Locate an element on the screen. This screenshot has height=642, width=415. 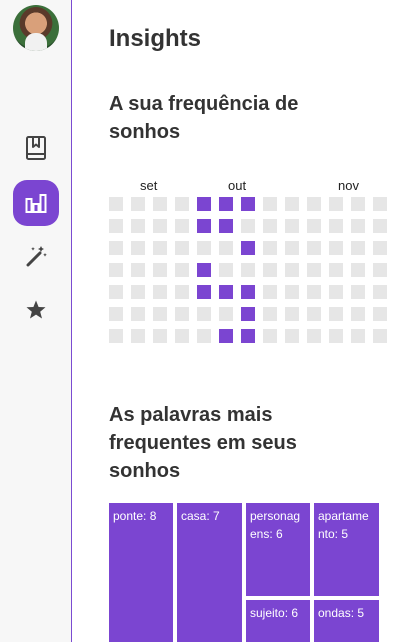
treemap-tile-sujeito: sujeito: 6 is located at coordinates (278, 621).